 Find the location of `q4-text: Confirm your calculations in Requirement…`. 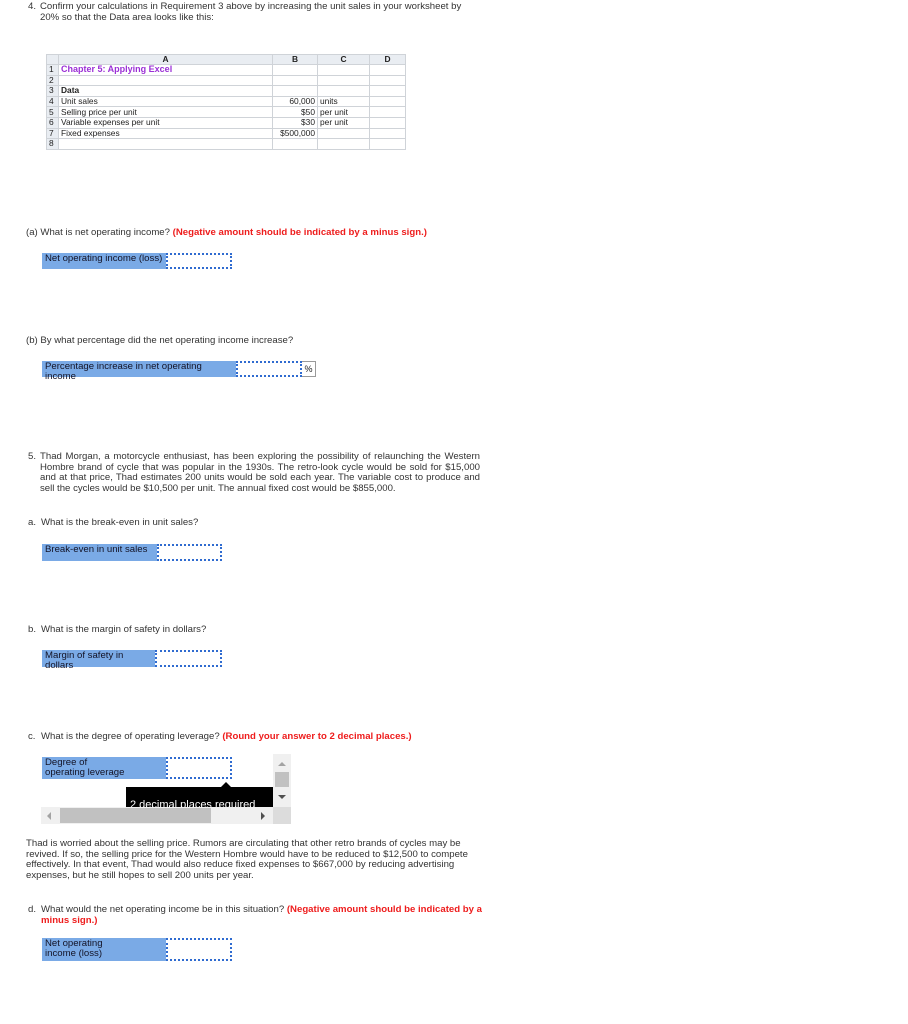

q4-text: Confirm your calculations in Requirement… is located at coordinates (251, 12).